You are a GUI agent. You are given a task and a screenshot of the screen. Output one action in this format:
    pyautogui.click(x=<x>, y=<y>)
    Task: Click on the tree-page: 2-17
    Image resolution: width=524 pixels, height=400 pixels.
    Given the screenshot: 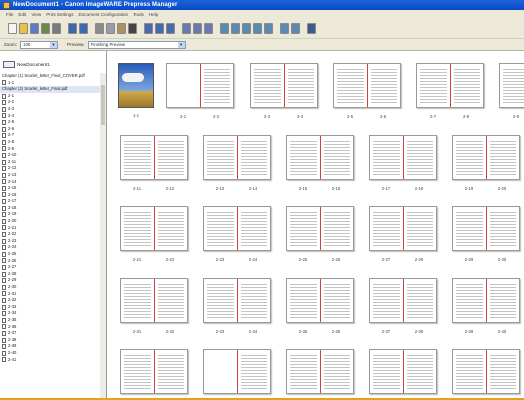 What is the action you would take?
    pyautogui.click(x=50, y=201)
    